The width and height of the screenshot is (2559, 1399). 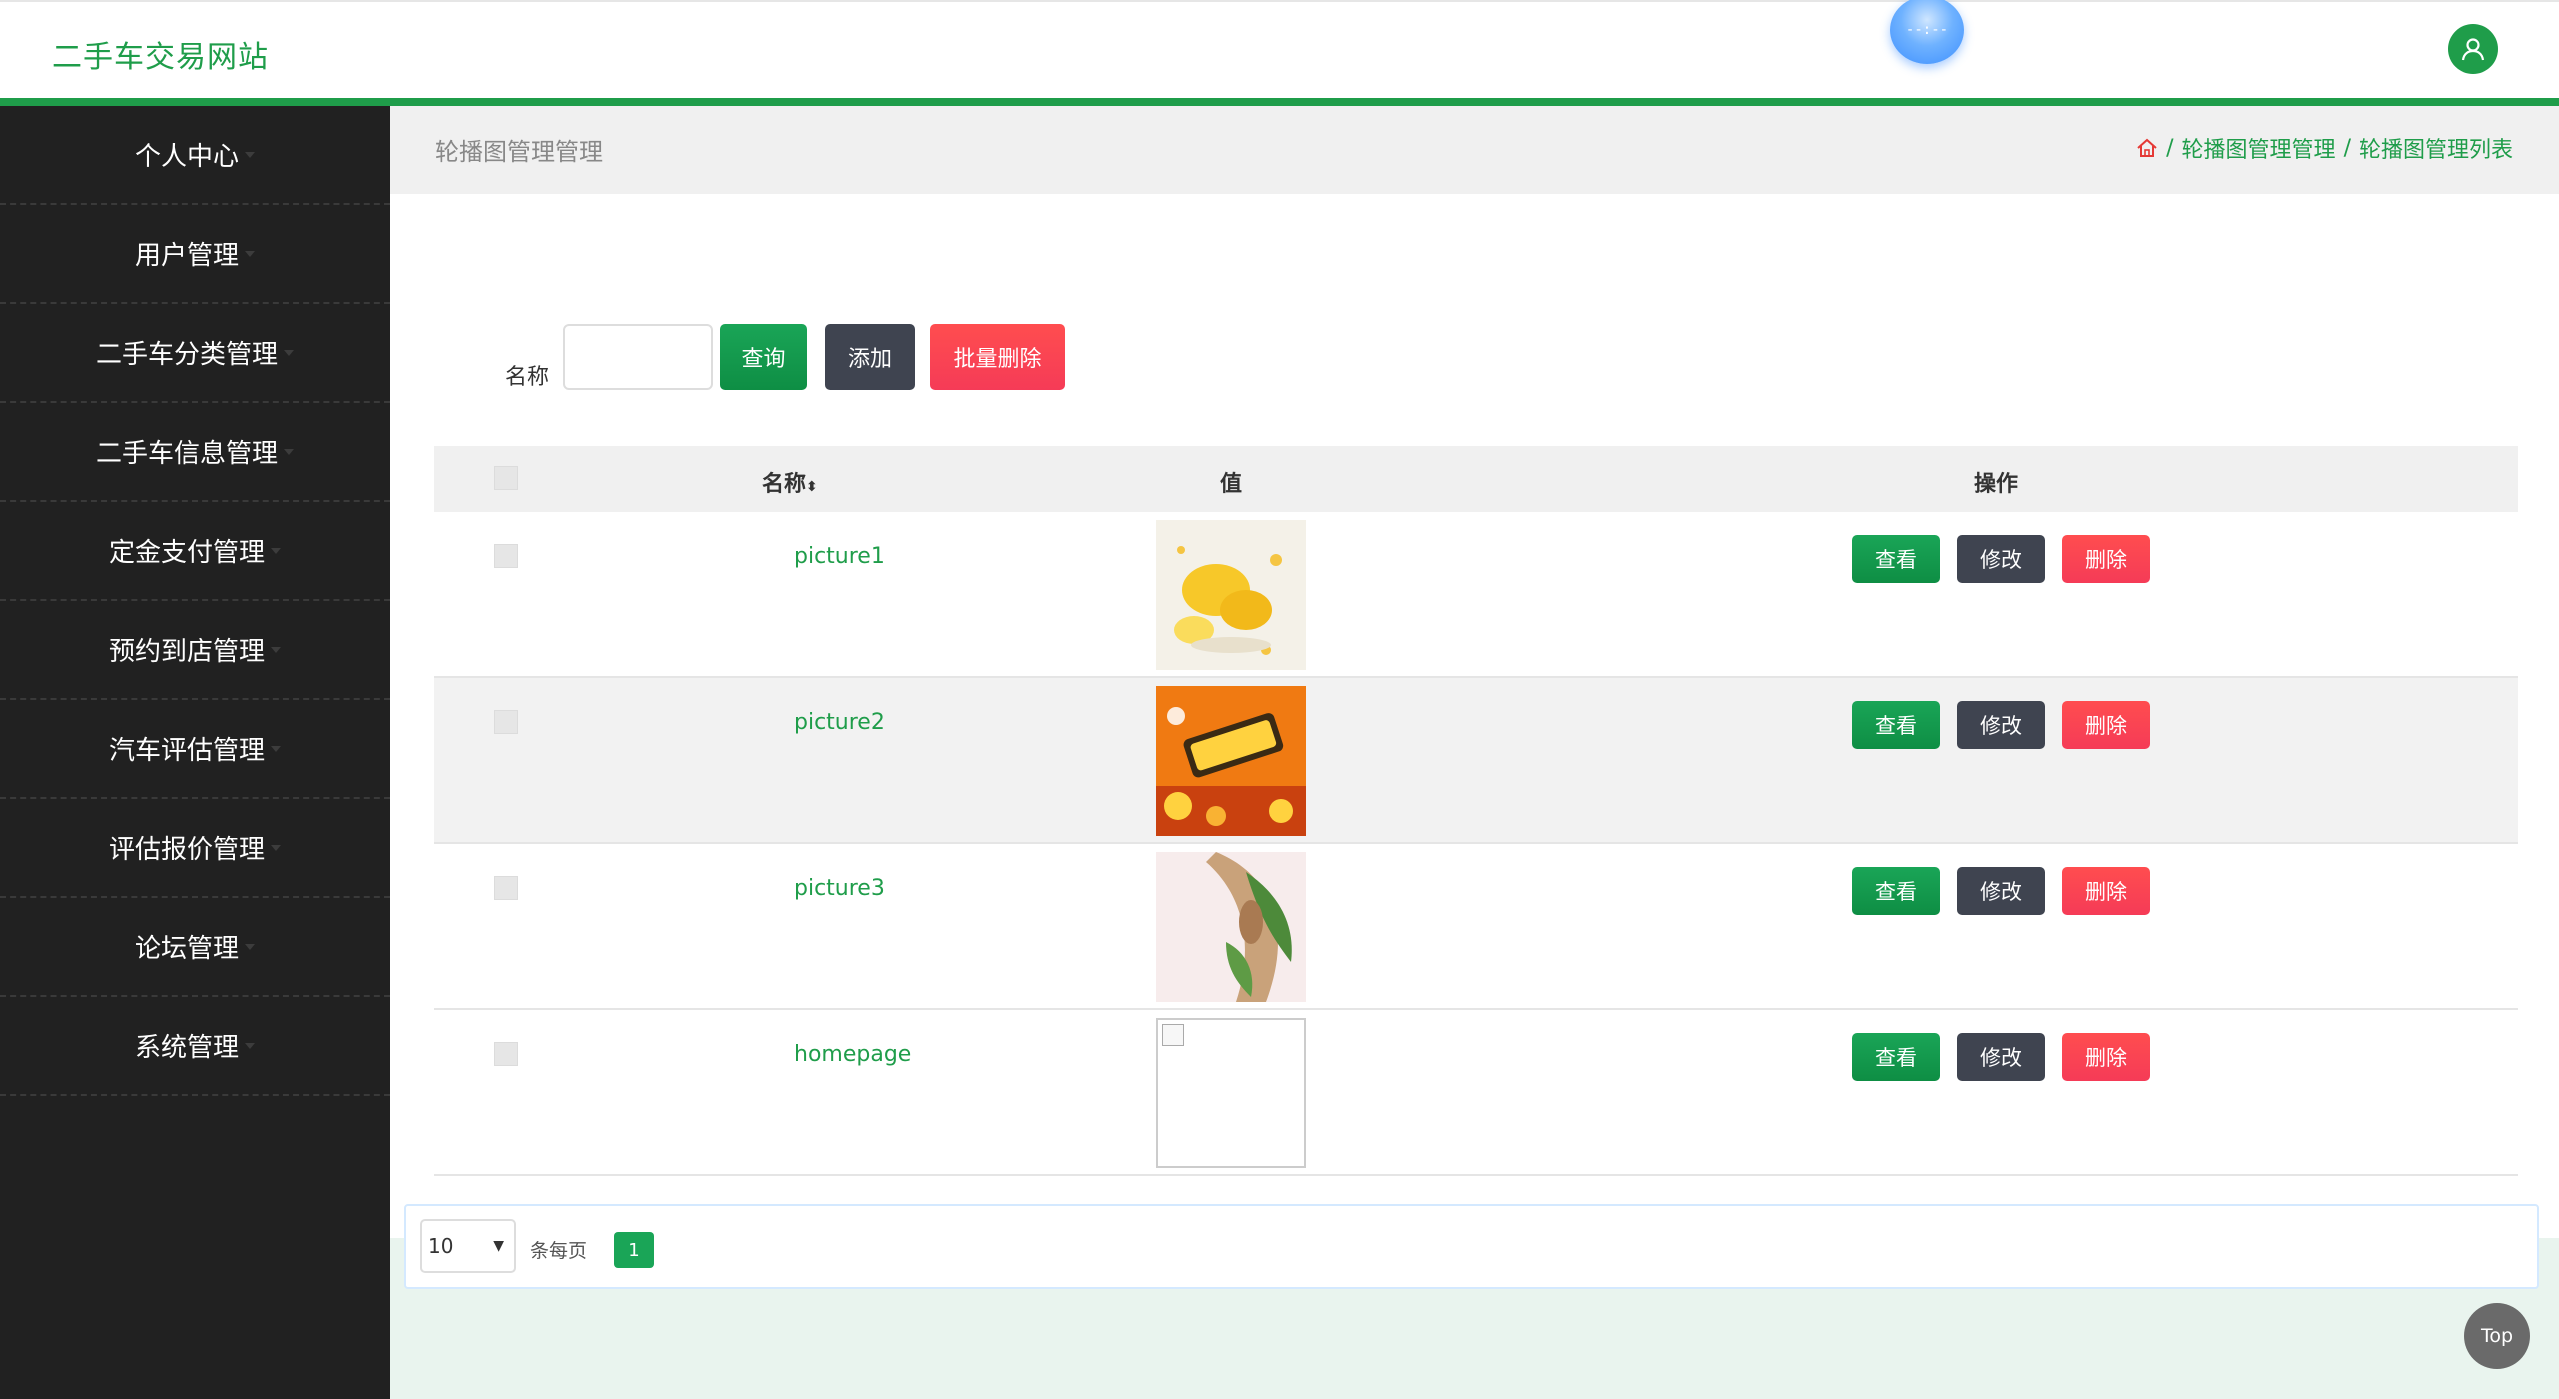 I want to click on table-row: picture3 查看 修改 删除, so click(x=1476, y=927).